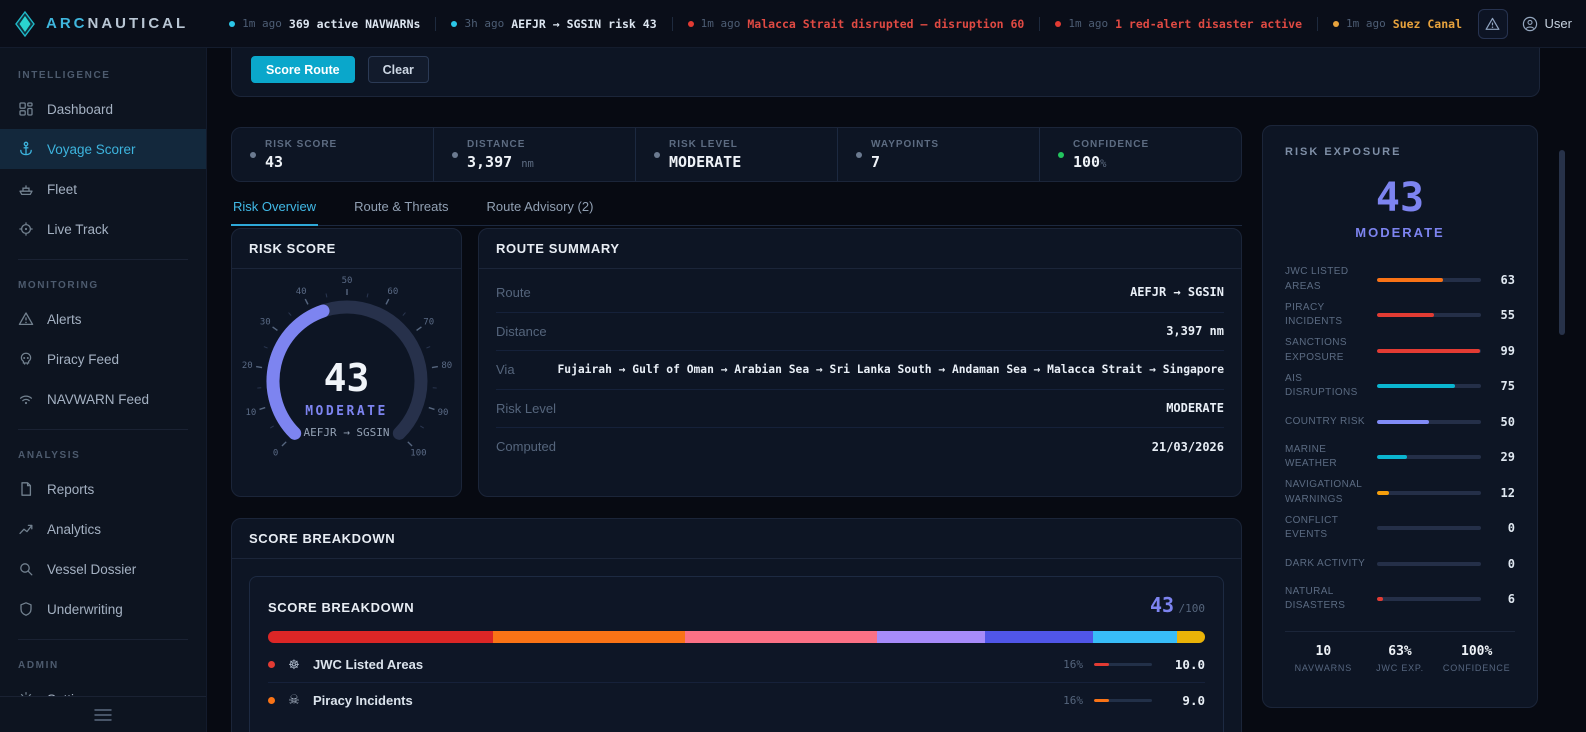 Image resolution: width=1586 pixels, height=732 pixels. I want to click on anchor-icon, so click(26, 149).